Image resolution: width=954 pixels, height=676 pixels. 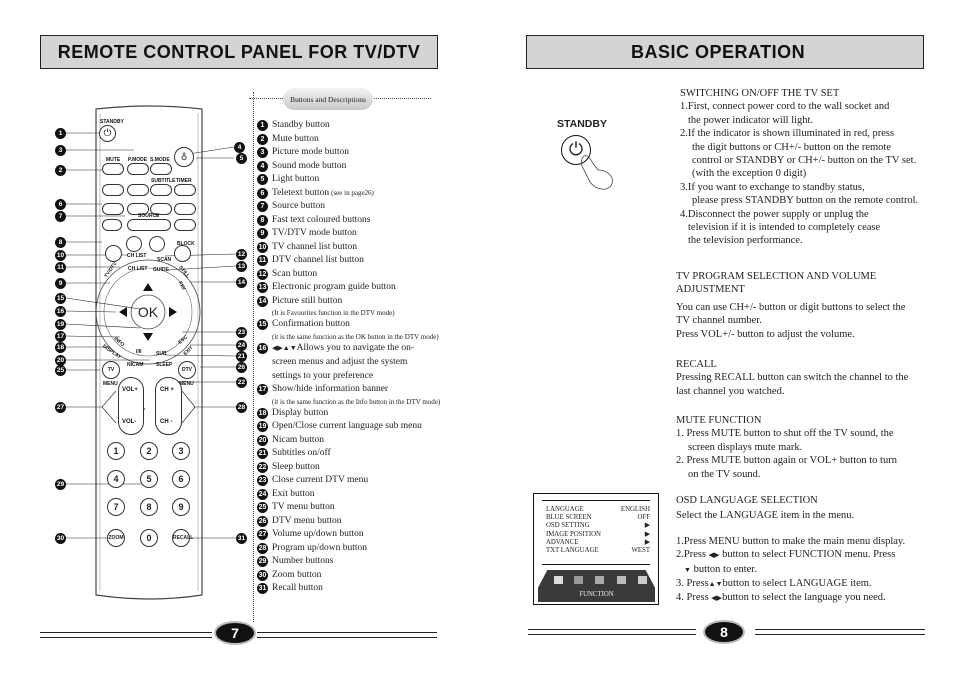 What do you see at coordinates (307, 300) in the screenshot?
I see `legend-text: Picture still button` at bounding box center [307, 300].